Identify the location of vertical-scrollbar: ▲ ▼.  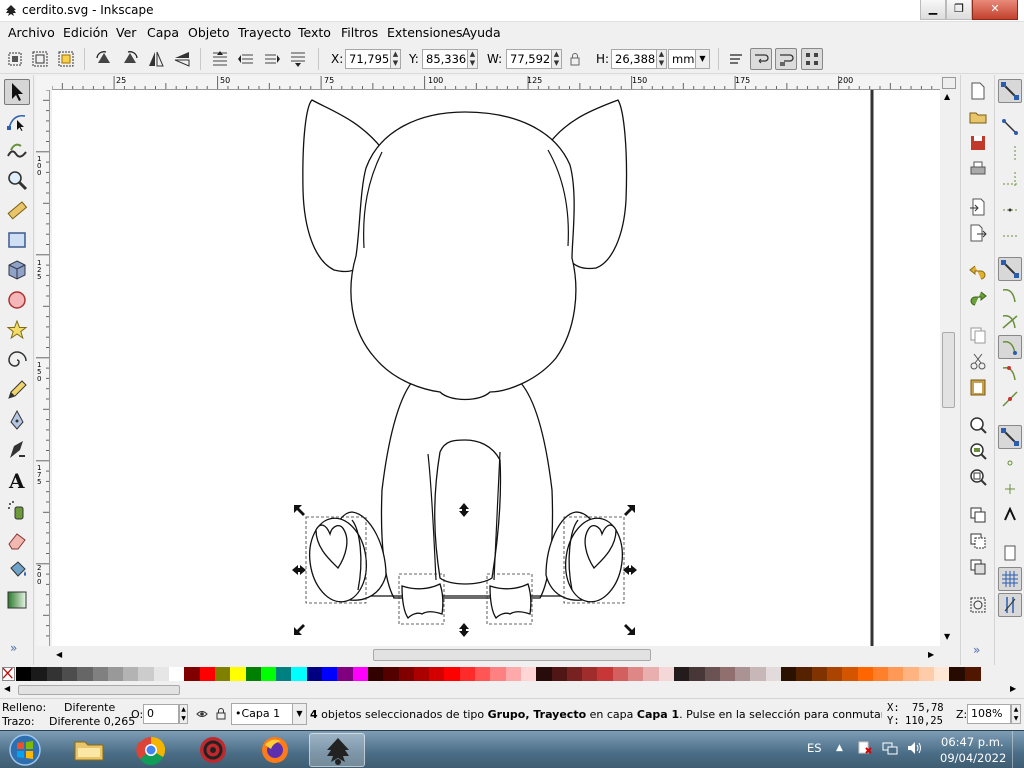
(949, 361).